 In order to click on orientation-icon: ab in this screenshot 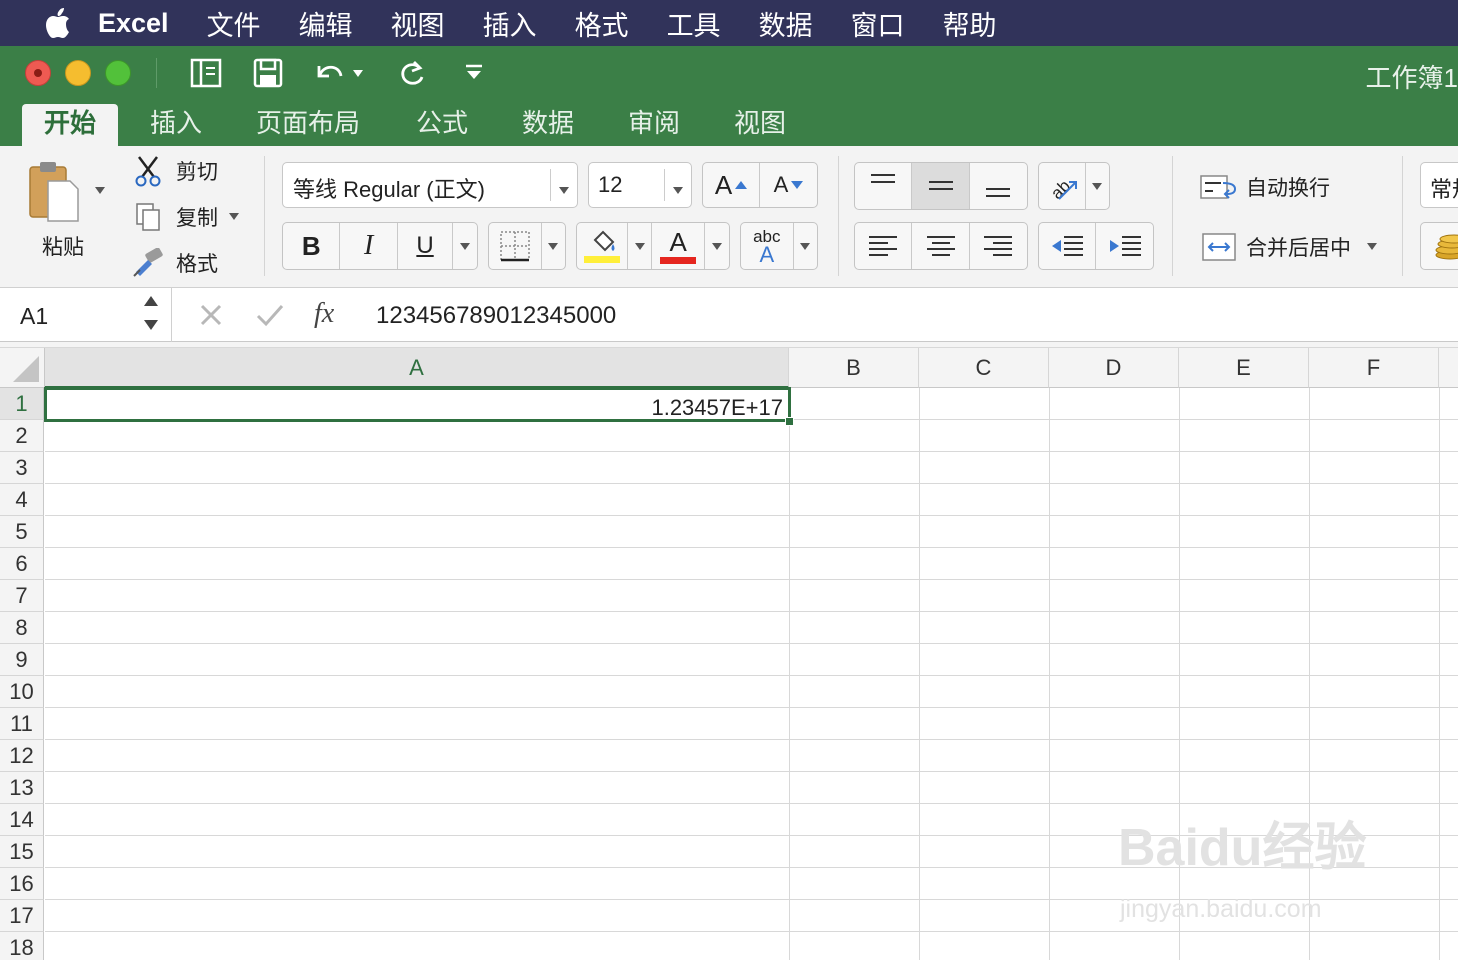, I will do `click(1062, 186)`.